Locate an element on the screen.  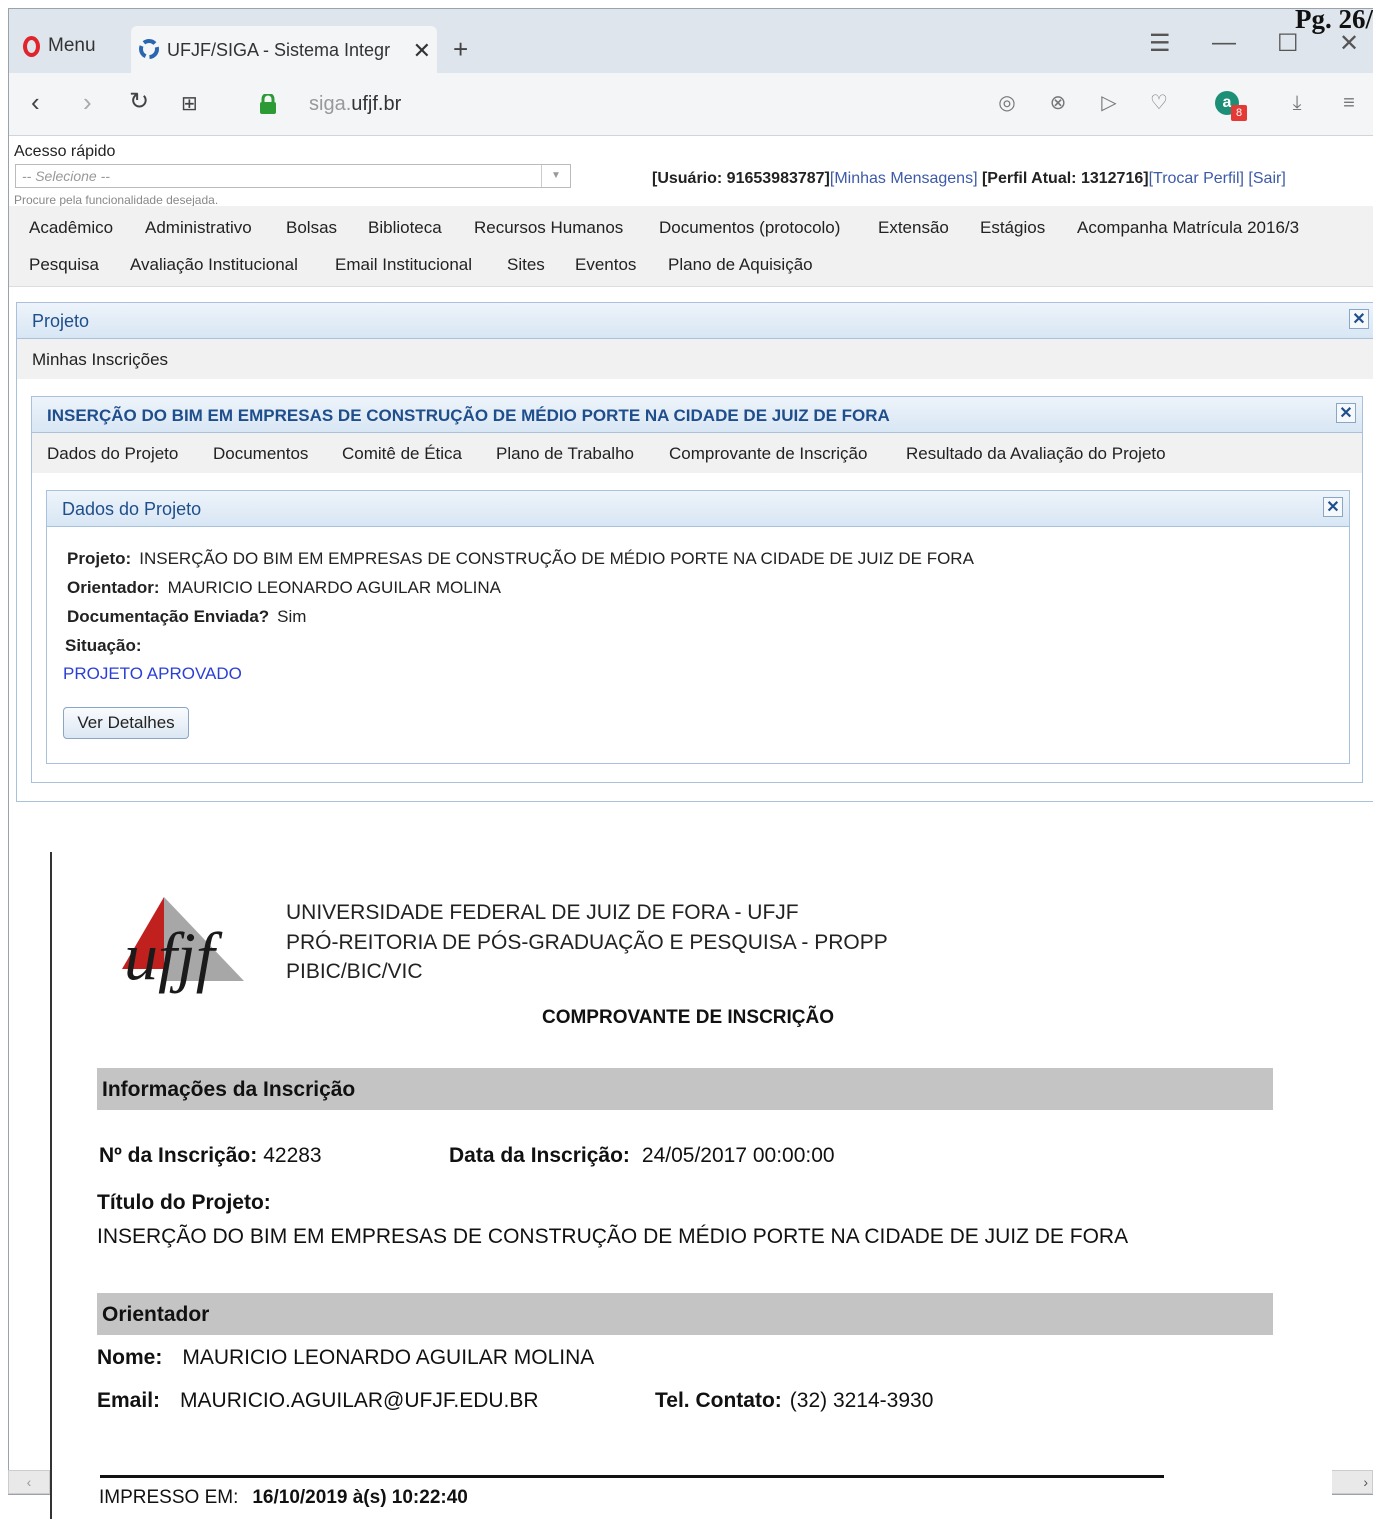
menu-avaliacao-institucional: Avaliação Institucional is located at coordinates (214, 265).